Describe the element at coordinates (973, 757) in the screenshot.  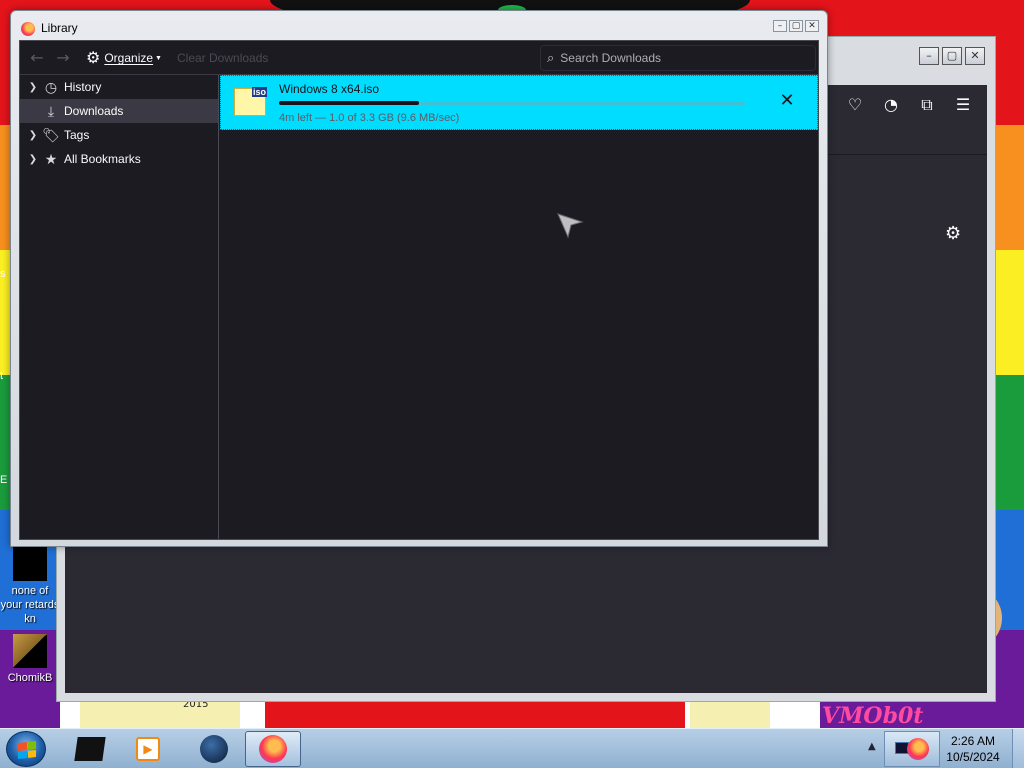
I see `clock-date: 10/5/2024` at that location.